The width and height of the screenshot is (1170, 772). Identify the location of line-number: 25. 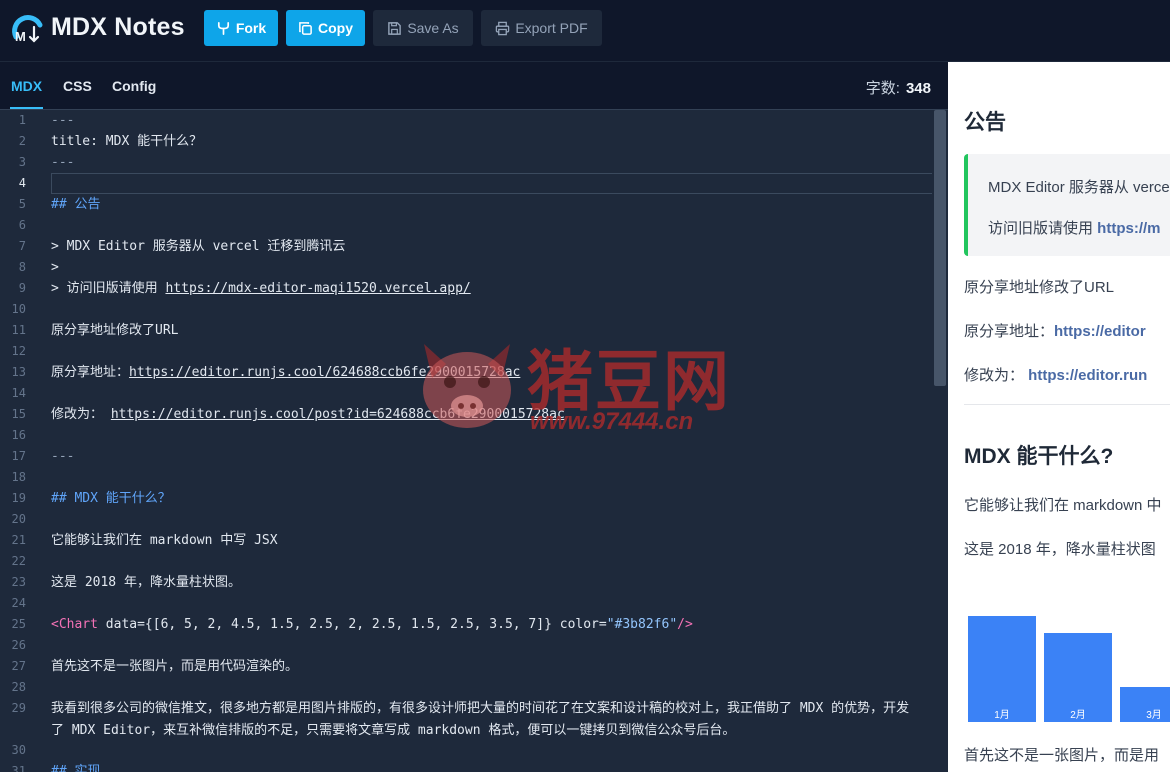
(18, 624).